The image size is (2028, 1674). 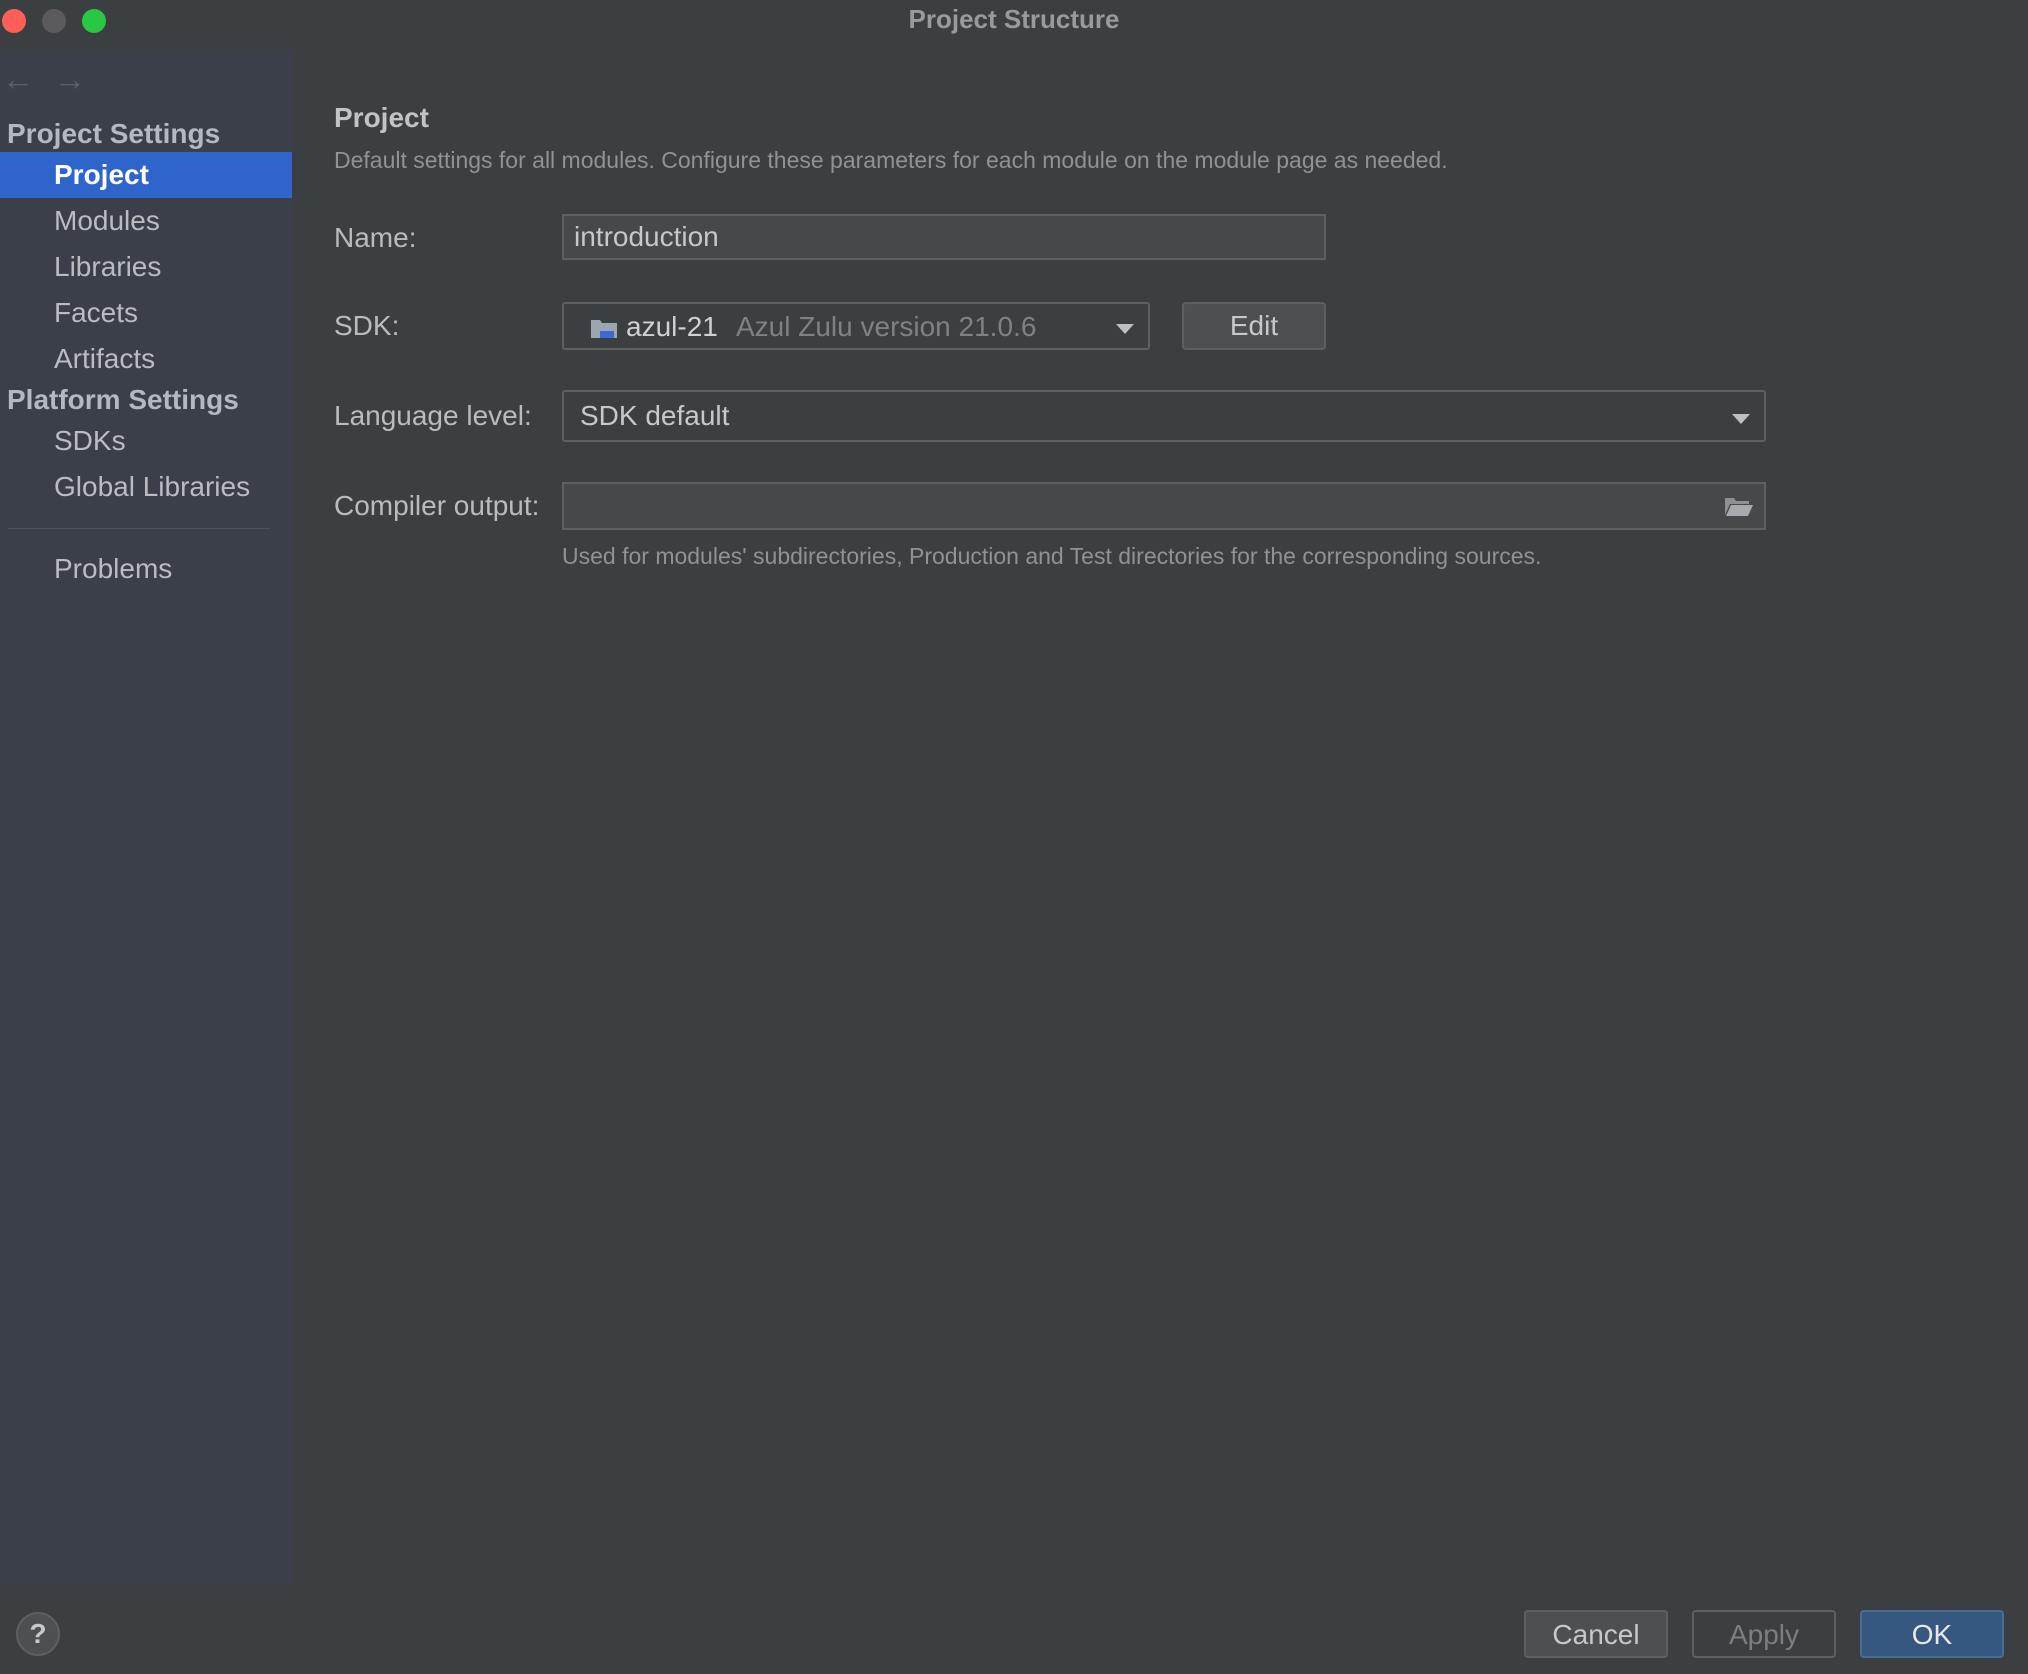 I want to click on sidebar-item-label: Libraries, so click(x=108, y=266).